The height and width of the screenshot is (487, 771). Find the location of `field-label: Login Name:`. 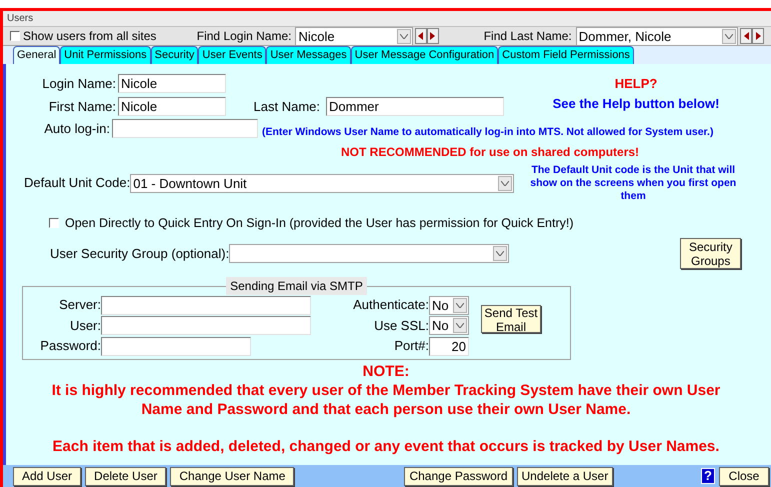

field-label: Login Name: is located at coordinates (78, 84).